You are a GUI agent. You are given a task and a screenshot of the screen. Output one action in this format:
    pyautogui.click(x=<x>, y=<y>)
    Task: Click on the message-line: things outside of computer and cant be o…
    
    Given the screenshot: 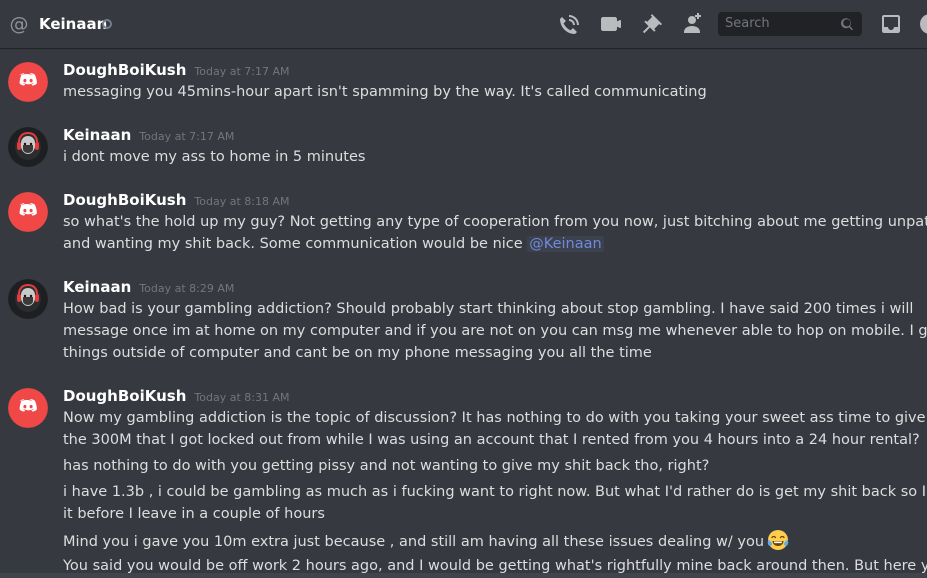 What is the action you would take?
    pyautogui.click(x=357, y=353)
    